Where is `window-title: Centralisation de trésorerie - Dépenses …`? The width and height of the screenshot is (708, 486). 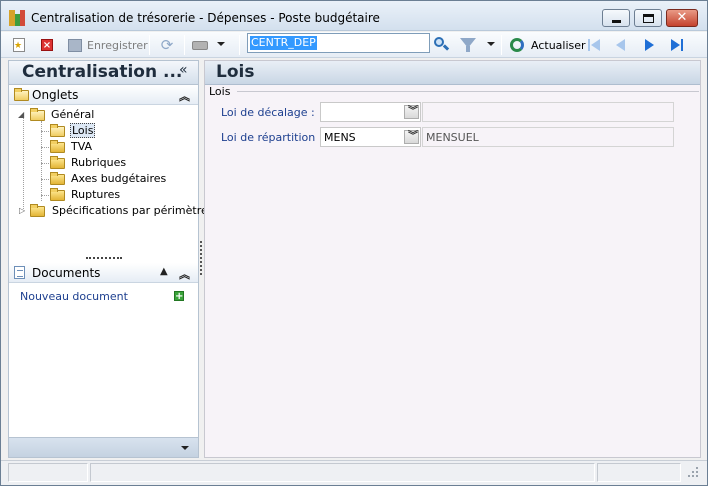 window-title: Centralisation de trésorerie - Dépenses … is located at coordinates (205, 18).